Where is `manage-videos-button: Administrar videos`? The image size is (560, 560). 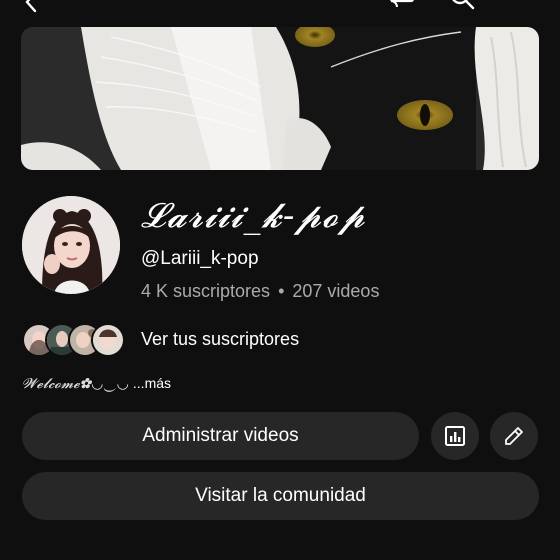 manage-videos-button: Administrar videos is located at coordinates (220, 436).